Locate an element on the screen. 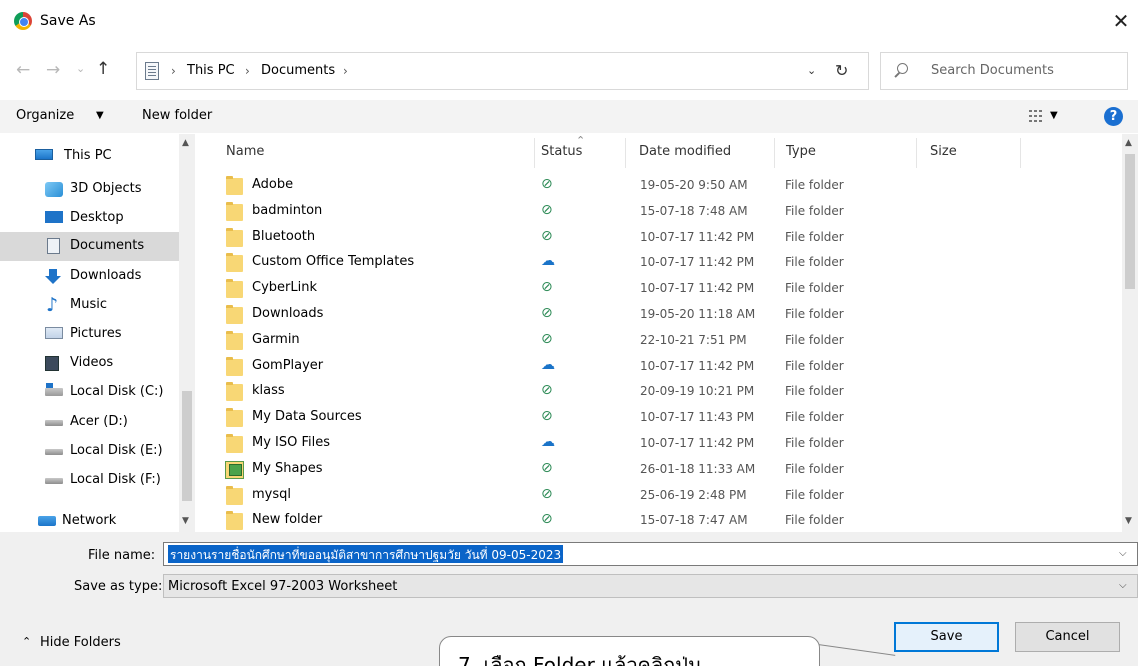 This screenshot has width=1138, height=666. help-icon: ? is located at coordinates (1113, 116).